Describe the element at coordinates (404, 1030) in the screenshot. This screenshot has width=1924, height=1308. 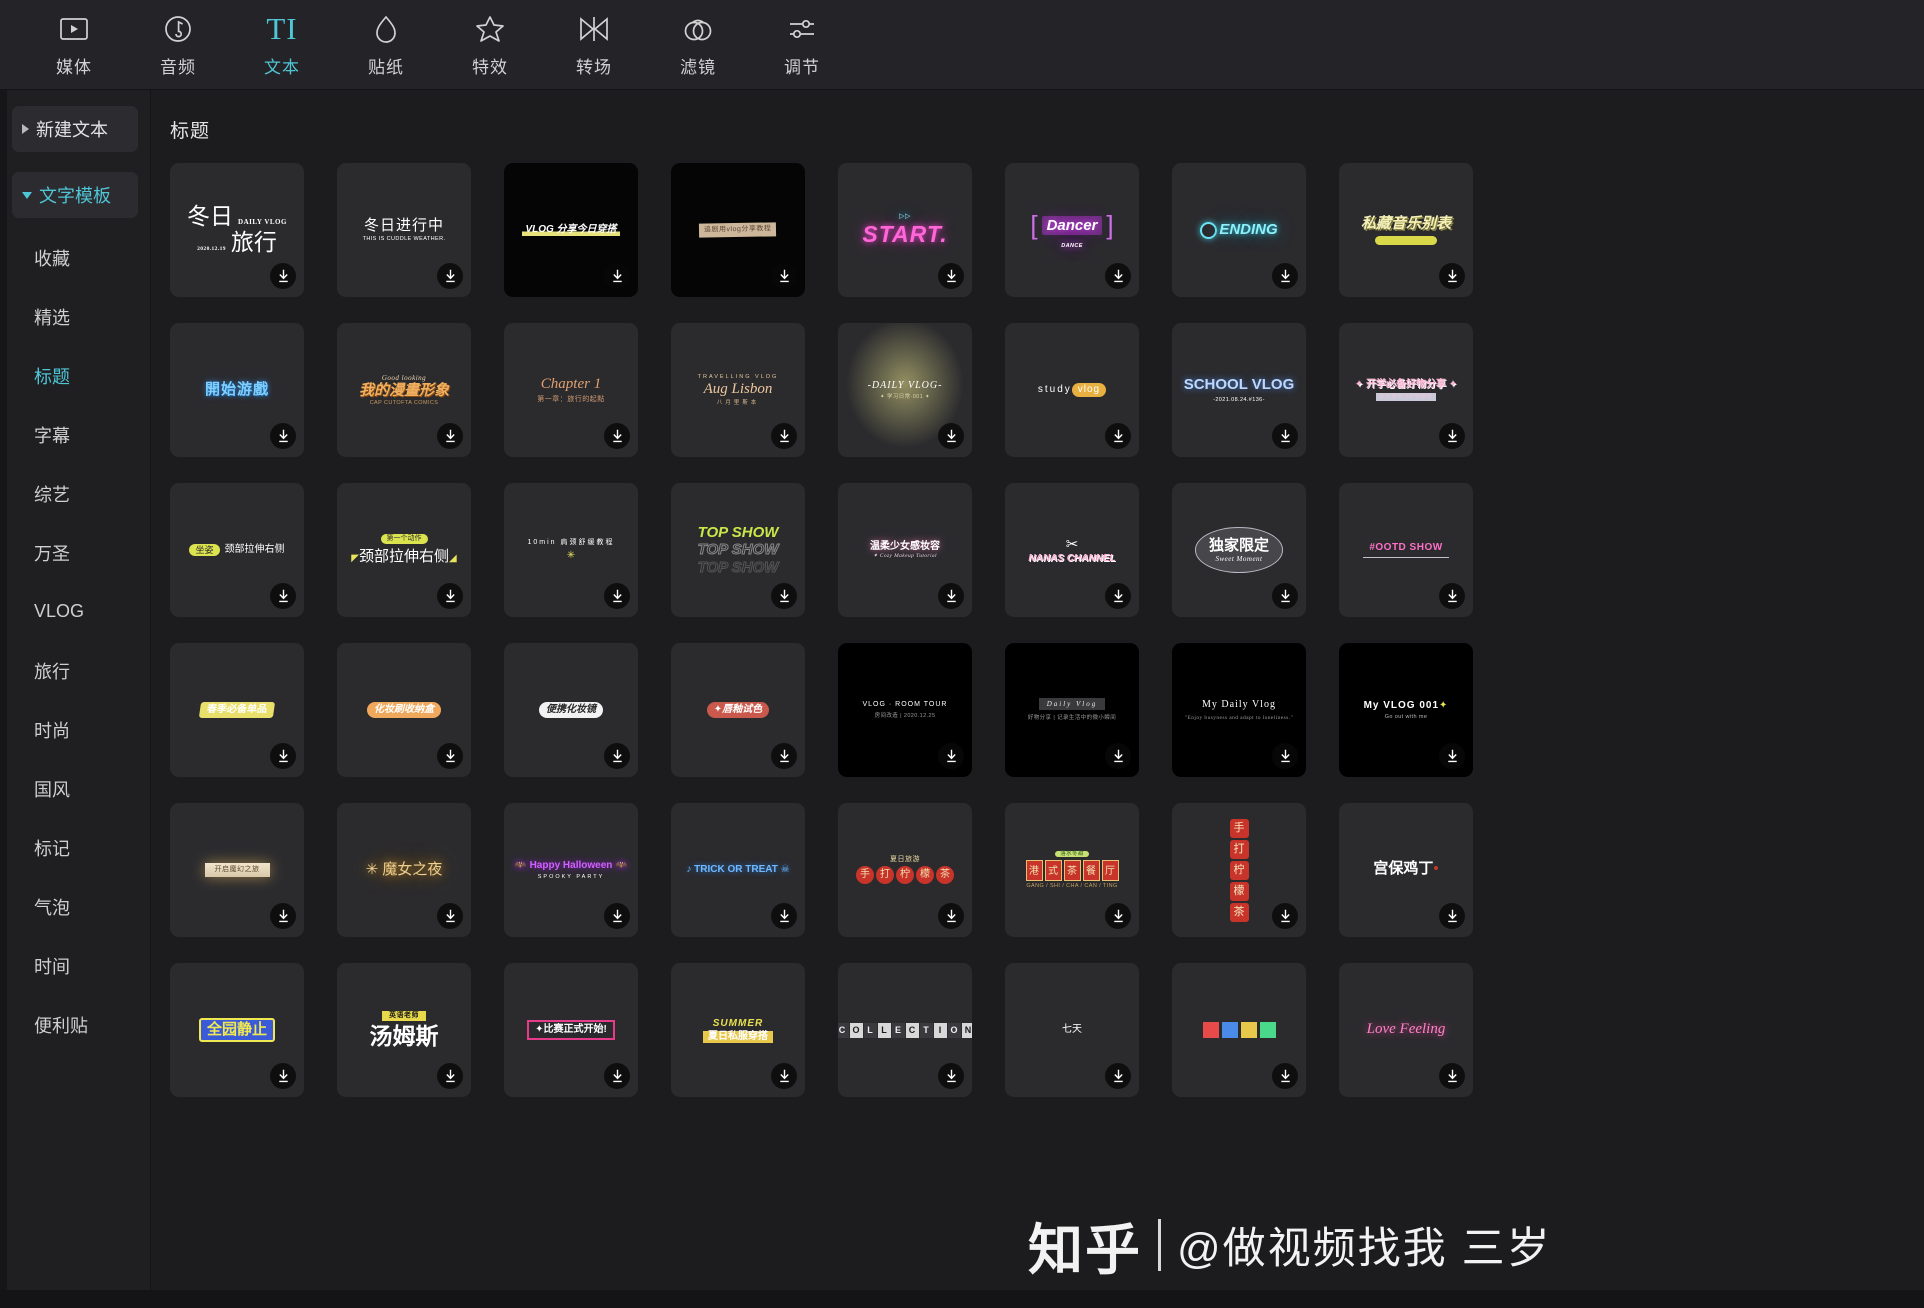
I see `template-card-english-teacher-thomas: 英语老师 汤姆斯` at that location.